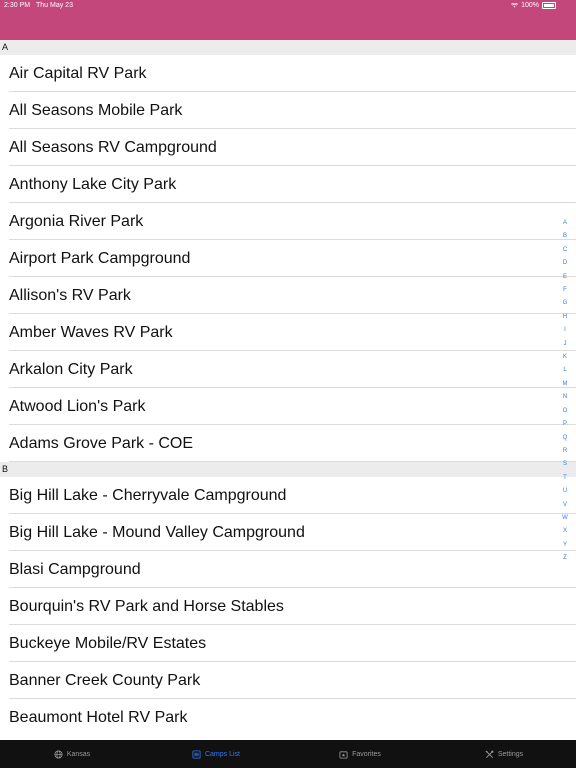  I want to click on camp-list-item: Airport Park Campground, so click(288, 258).